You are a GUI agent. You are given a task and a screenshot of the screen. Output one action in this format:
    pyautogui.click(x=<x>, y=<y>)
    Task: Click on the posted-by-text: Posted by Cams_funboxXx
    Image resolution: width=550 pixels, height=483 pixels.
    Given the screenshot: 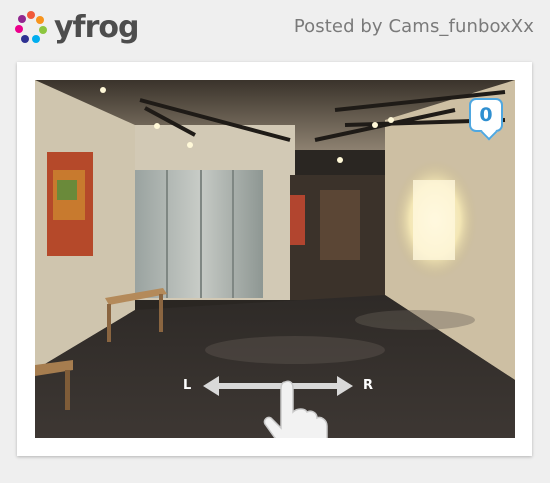 What is the action you would take?
    pyautogui.click(x=414, y=26)
    